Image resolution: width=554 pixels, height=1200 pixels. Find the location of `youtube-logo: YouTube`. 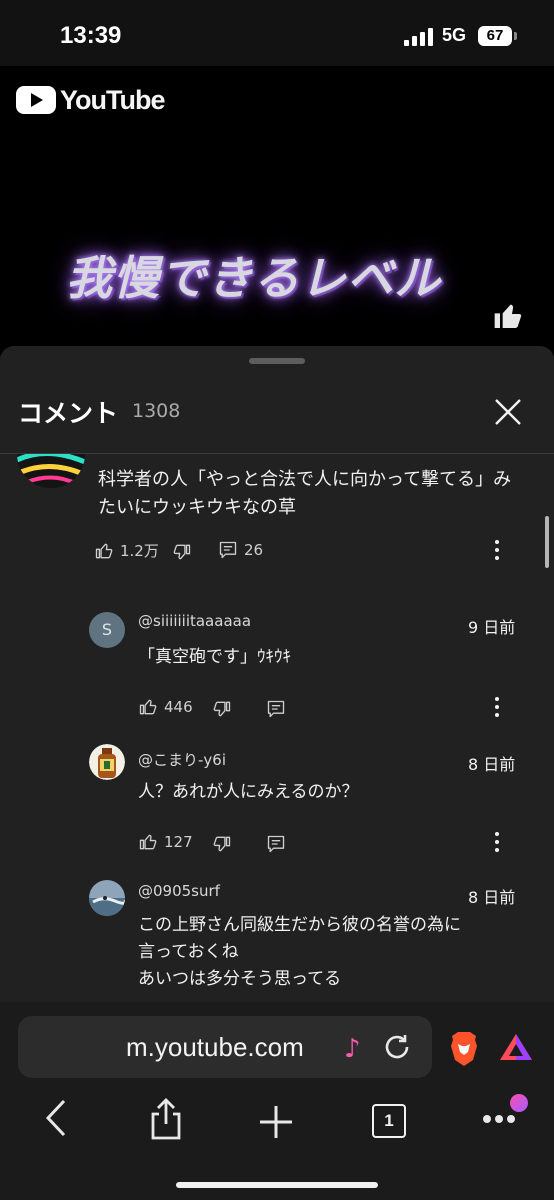

youtube-logo: YouTube is located at coordinates (90, 100).